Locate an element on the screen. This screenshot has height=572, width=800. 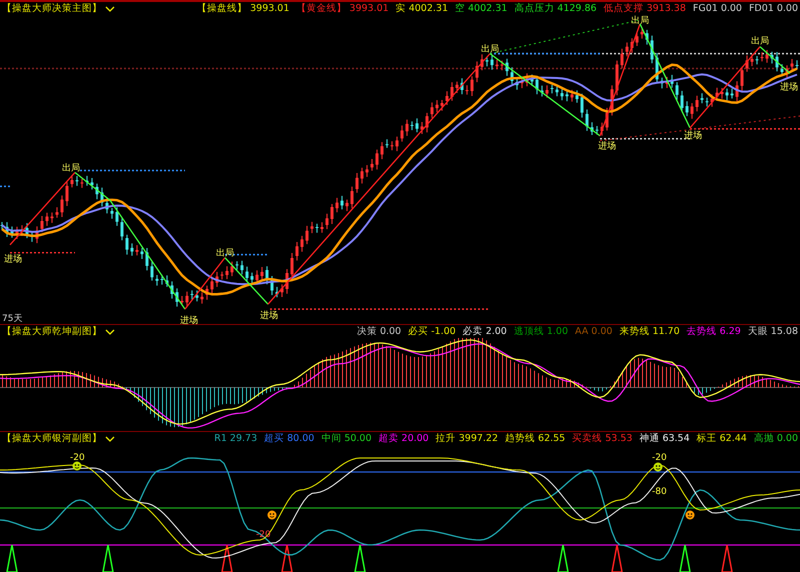
reading-label: 标王 is located at coordinates (706, 438).